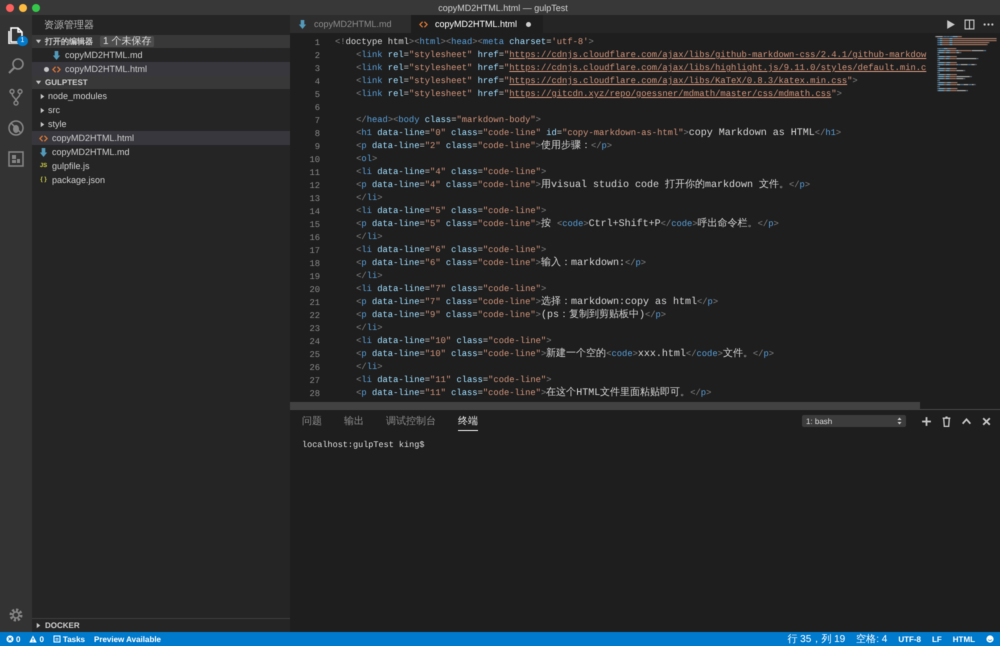 The image size is (1000, 646). What do you see at coordinates (16, 35) in the screenshot?
I see `files-icon` at bounding box center [16, 35].